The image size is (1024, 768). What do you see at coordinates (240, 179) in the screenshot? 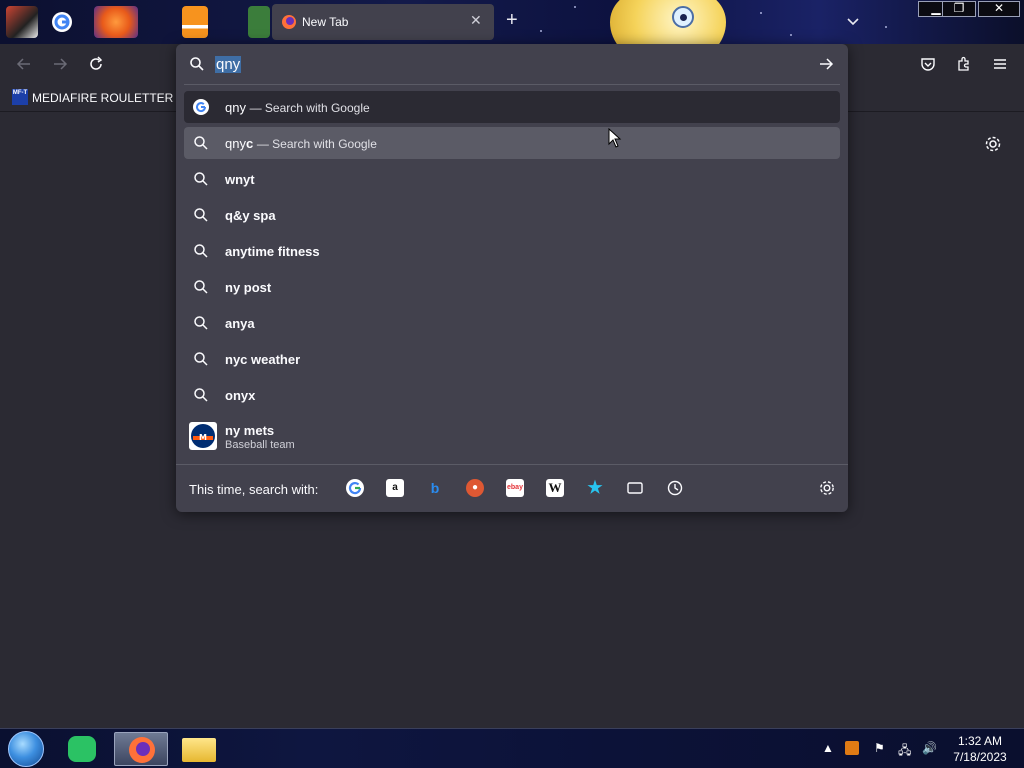
I see `suggestion-query: wnyt` at bounding box center [240, 179].